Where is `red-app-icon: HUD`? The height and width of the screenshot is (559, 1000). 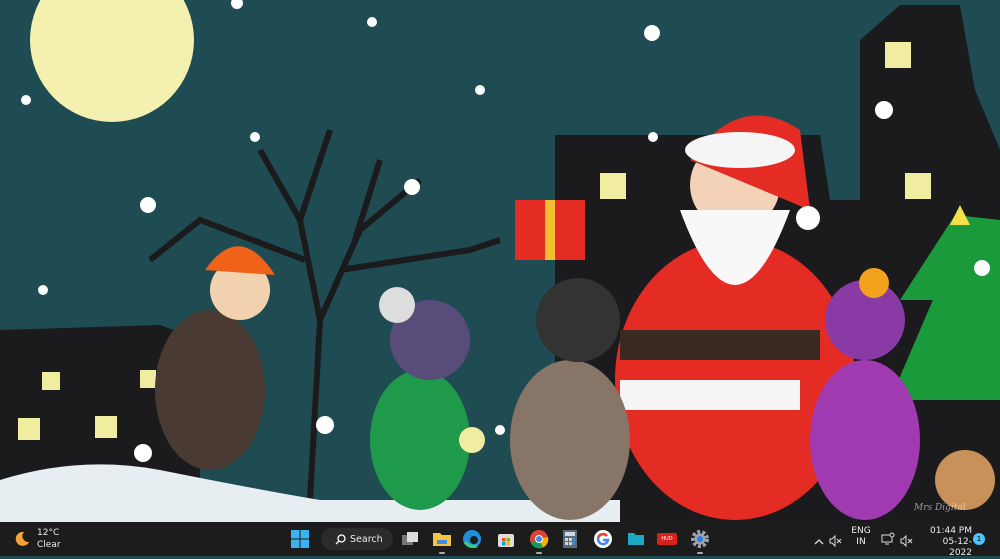 red-app-icon: HUD is located at coordinates (667, 539).